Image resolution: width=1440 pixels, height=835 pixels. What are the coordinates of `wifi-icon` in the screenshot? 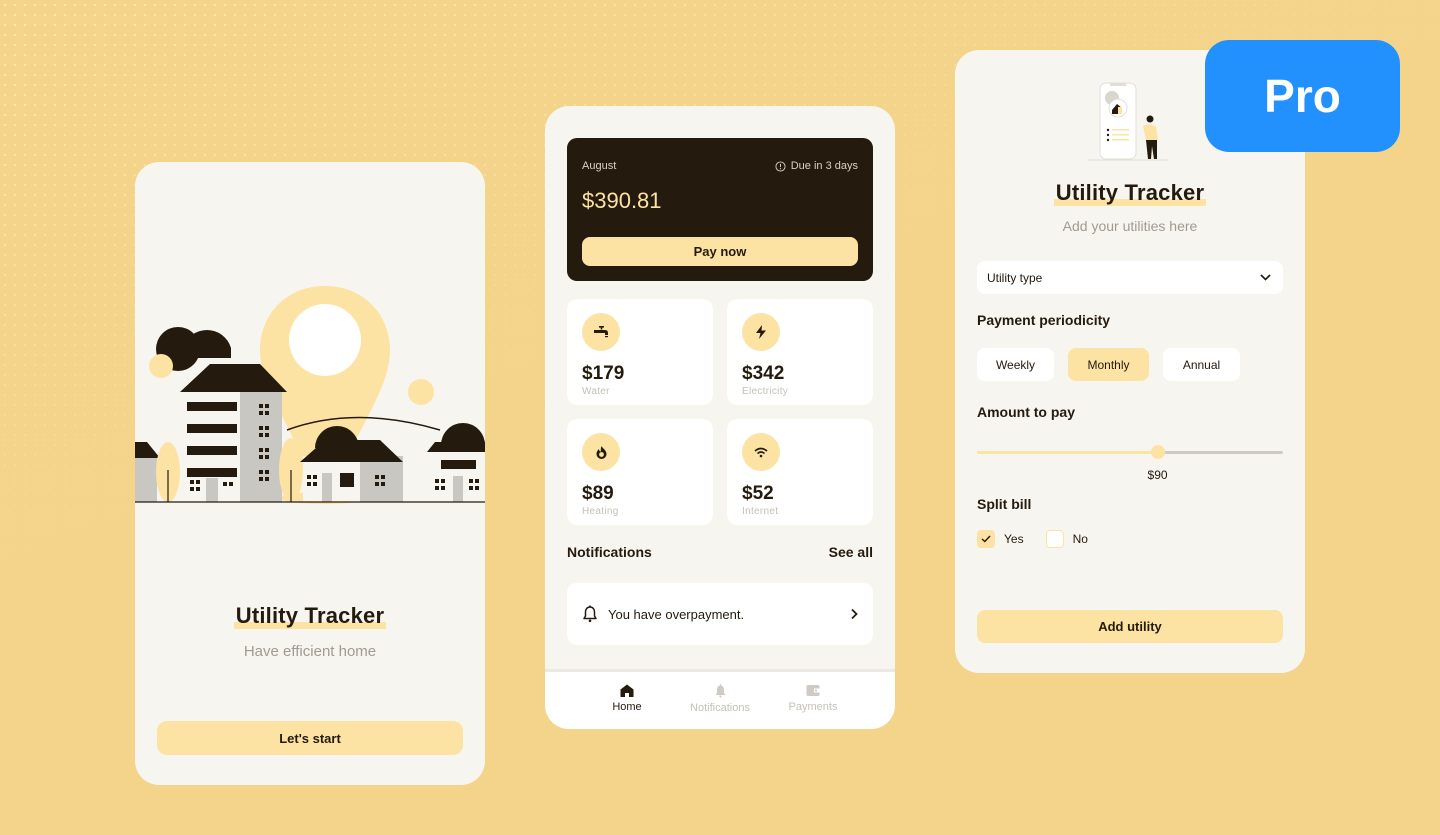 It's located at (761, 452).